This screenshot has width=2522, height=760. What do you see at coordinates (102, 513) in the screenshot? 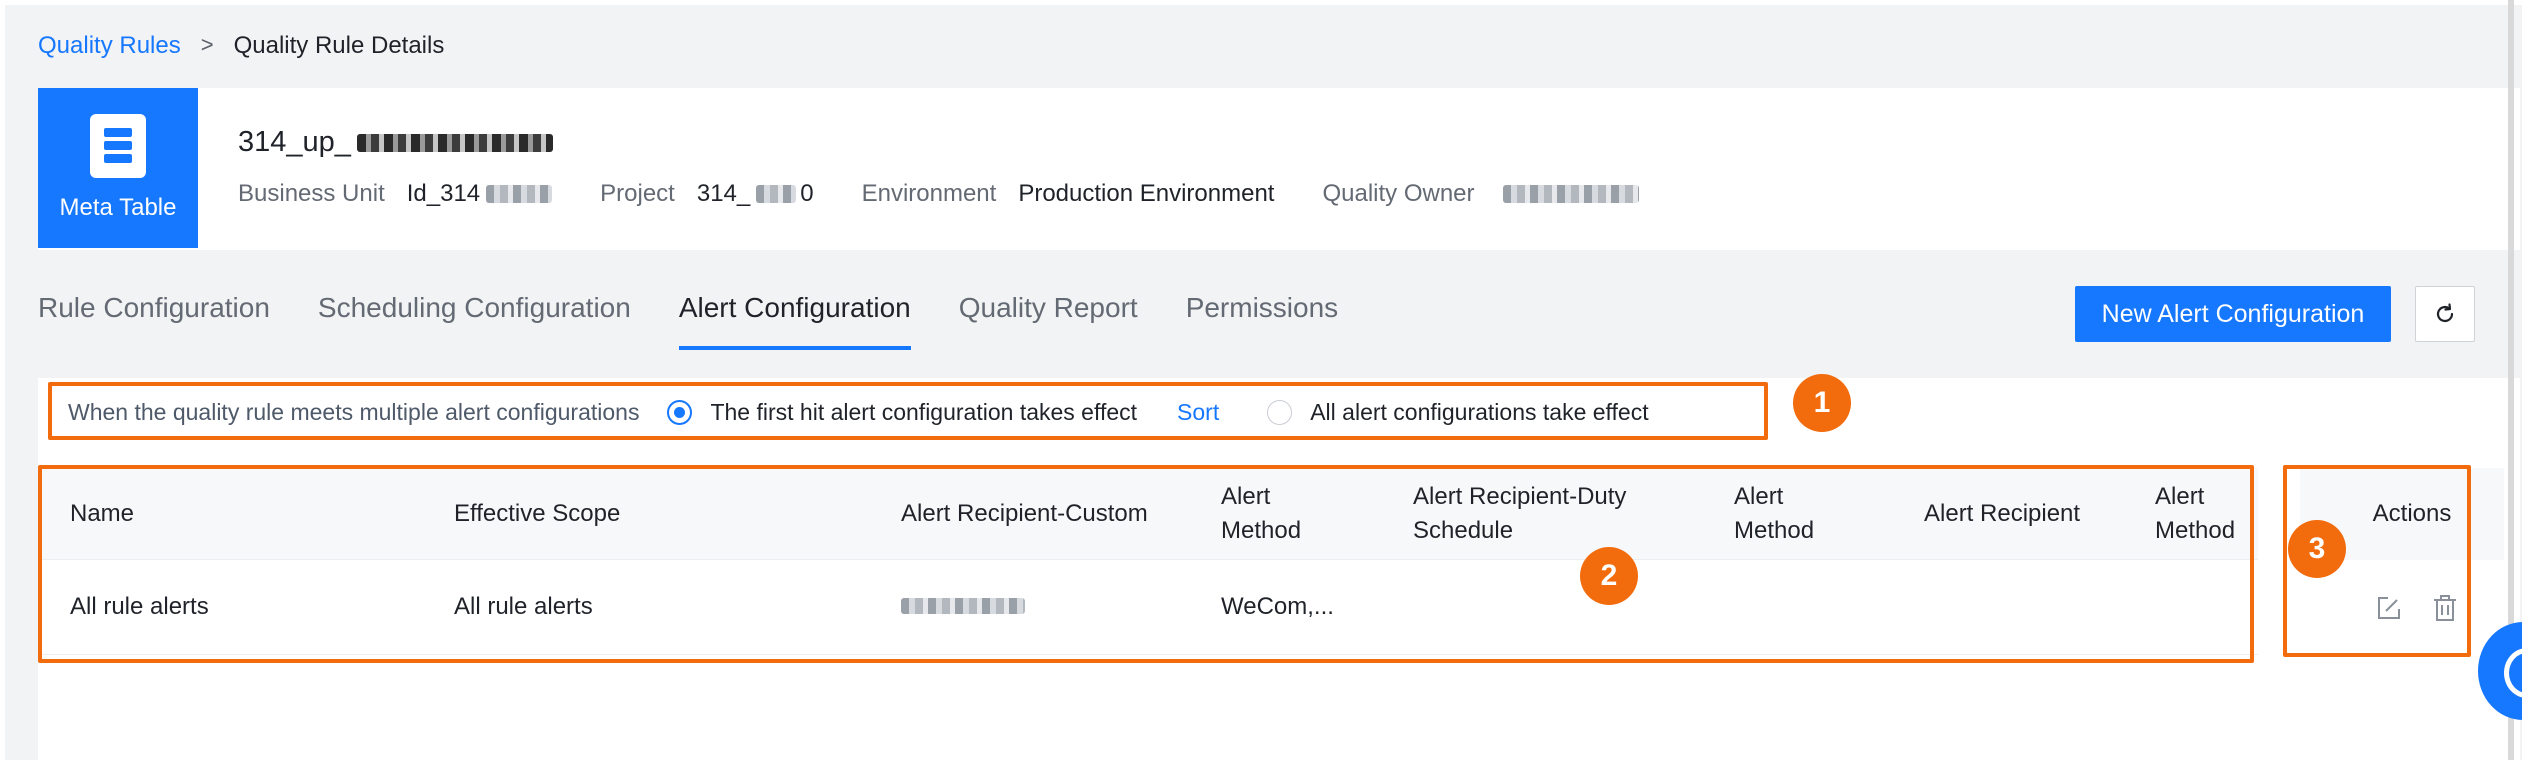
I see `column-name: Name` at bounding box center [102, 513].